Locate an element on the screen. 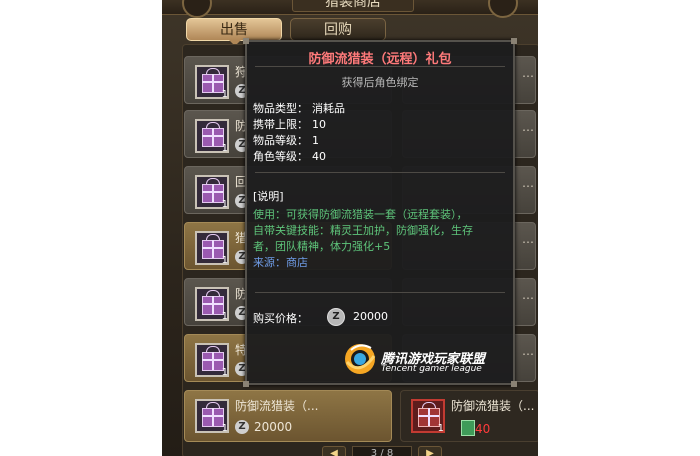 This screenshot has height=456, width=700. tab-sell: 出售 is located at coordinates (234, 32).